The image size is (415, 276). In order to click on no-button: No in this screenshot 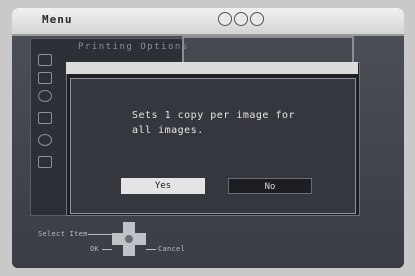, I will do `click(270, 186)`.